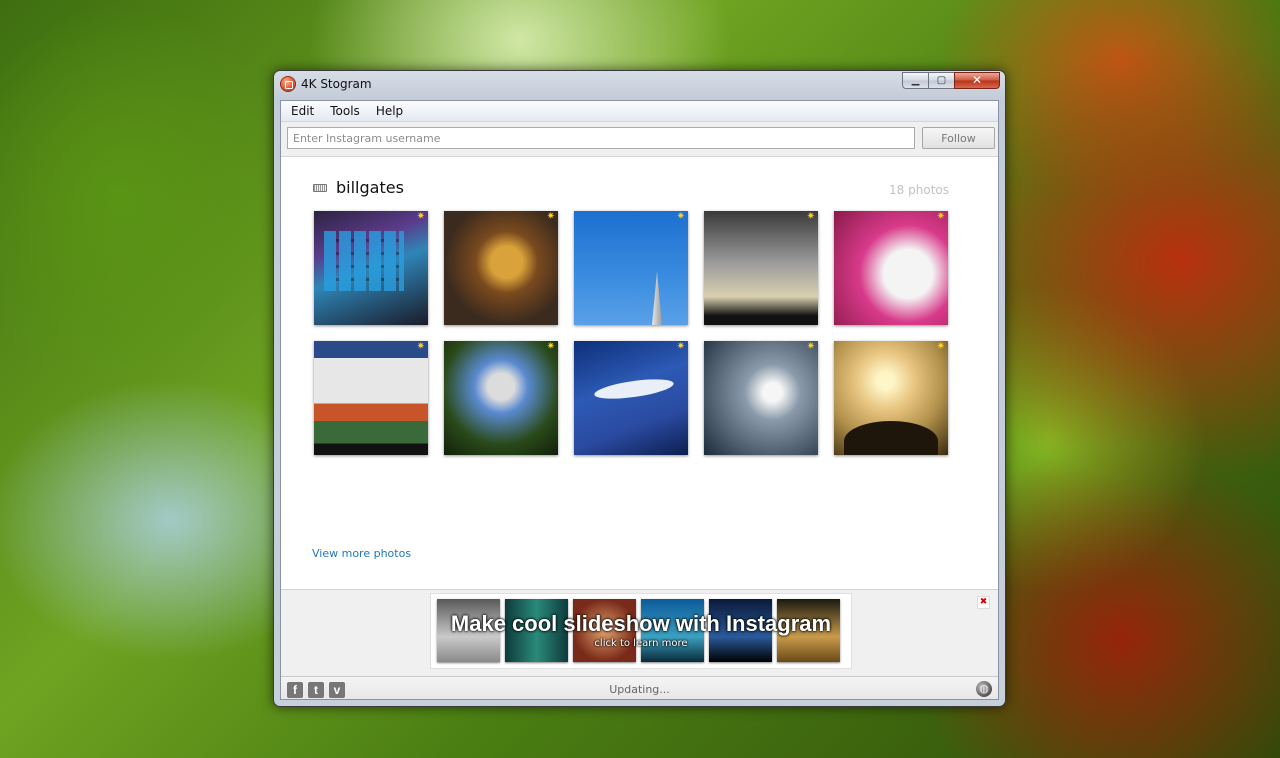 This screenshot has width=1280, height=758. Describe the element at coordinates (977, 80) in the screenshot. I see `close-button: ✕` at that location.